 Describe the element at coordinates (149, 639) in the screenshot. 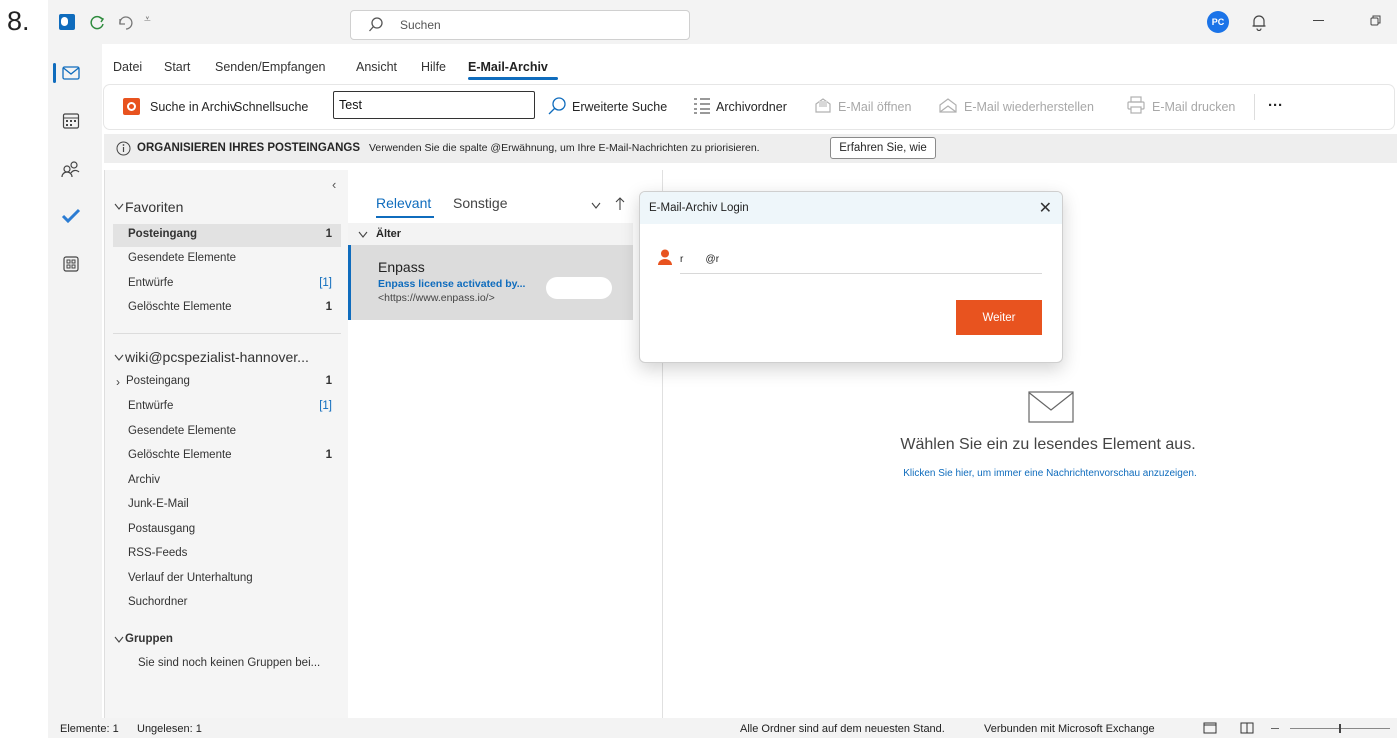

I see `groups-header: Gruppen` at that location.